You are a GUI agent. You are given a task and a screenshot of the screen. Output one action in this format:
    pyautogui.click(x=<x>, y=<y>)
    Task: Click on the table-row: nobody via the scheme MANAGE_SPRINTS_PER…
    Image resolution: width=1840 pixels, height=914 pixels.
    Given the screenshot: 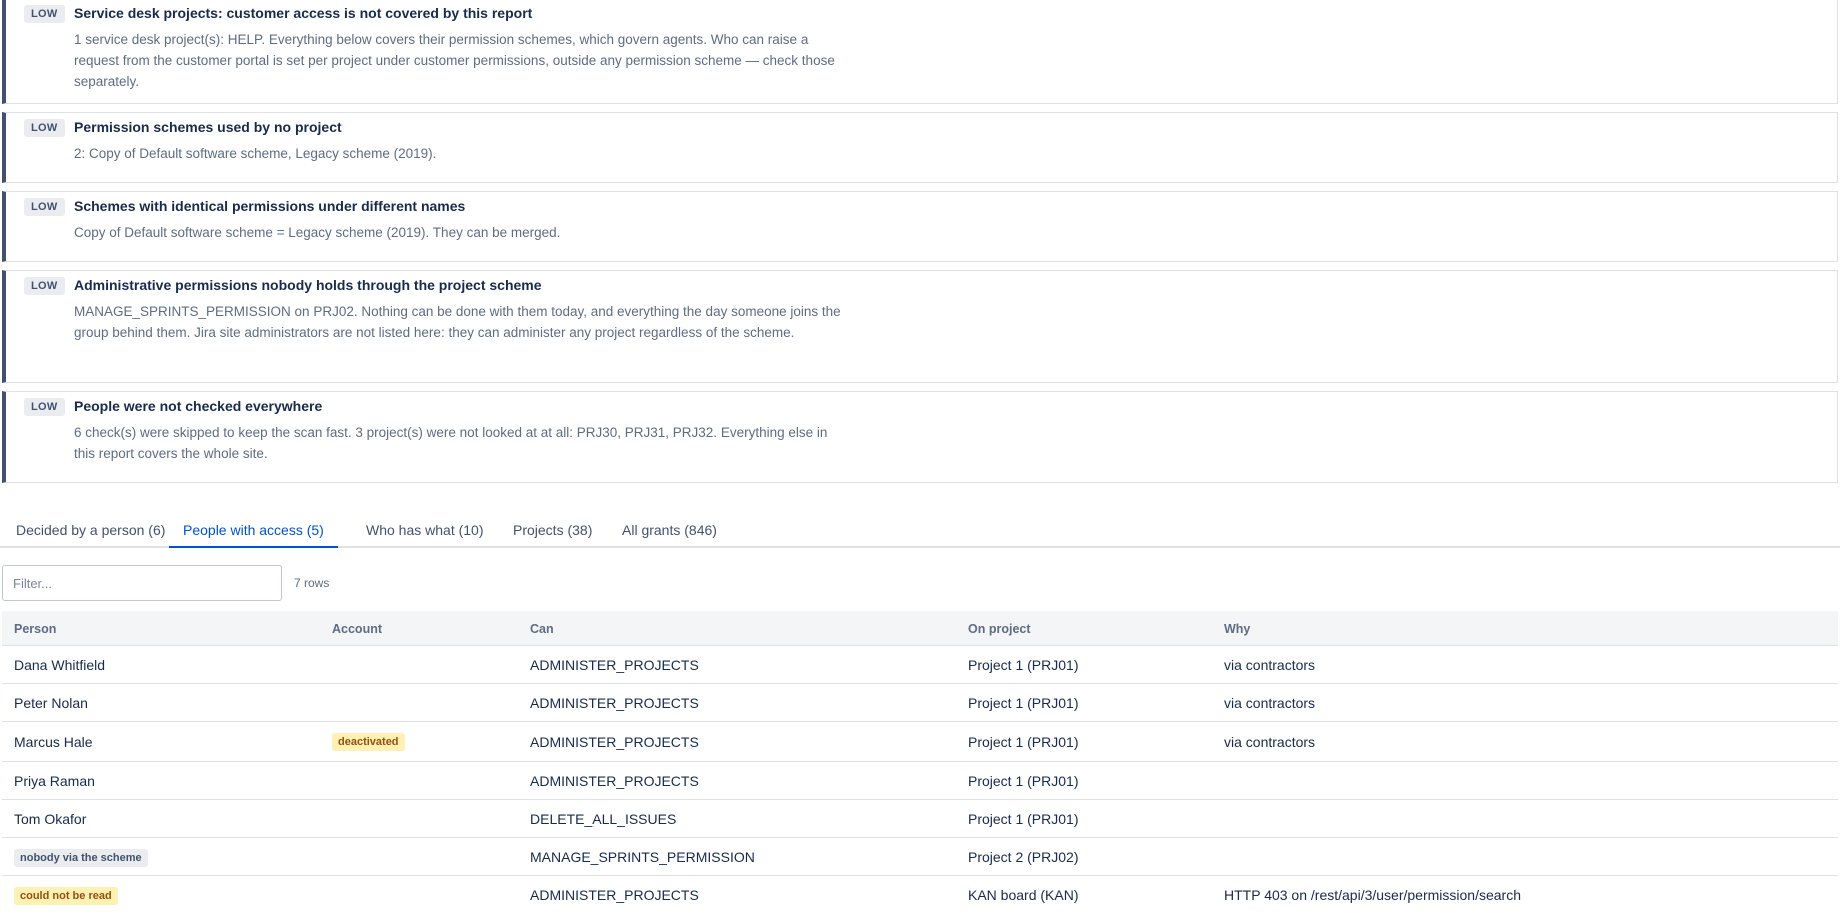 What is the action you would take?
    pyautogui.click(x=920, y=857)
    